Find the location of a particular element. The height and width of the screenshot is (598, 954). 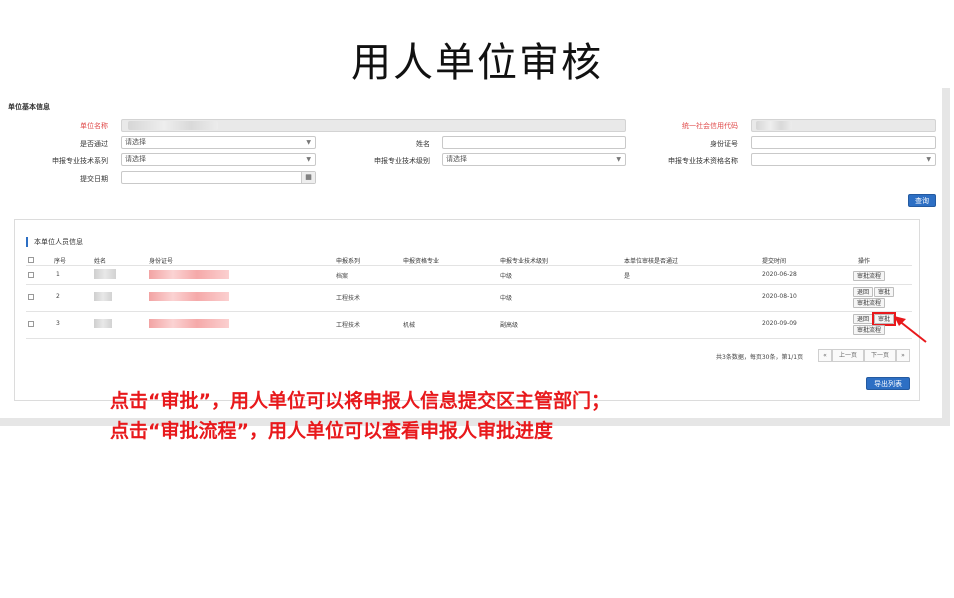

label-unit-name: 单位名称 is located at coordinates (94, 126).